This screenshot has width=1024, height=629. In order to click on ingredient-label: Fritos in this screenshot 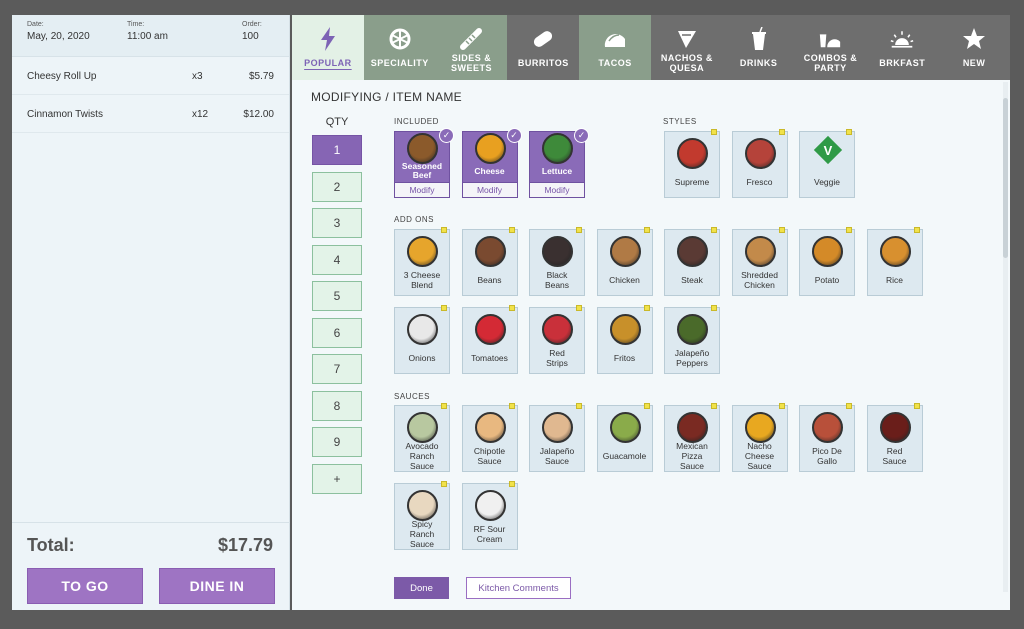, I will do `click(624, 358)`.